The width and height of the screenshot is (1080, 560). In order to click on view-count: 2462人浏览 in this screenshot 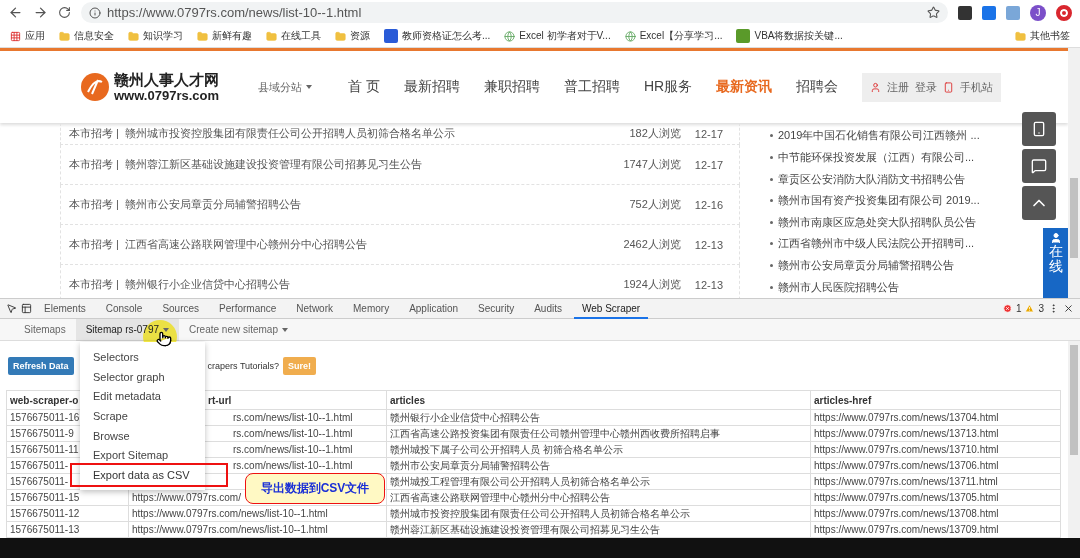, I will do `click(652, 244)`.